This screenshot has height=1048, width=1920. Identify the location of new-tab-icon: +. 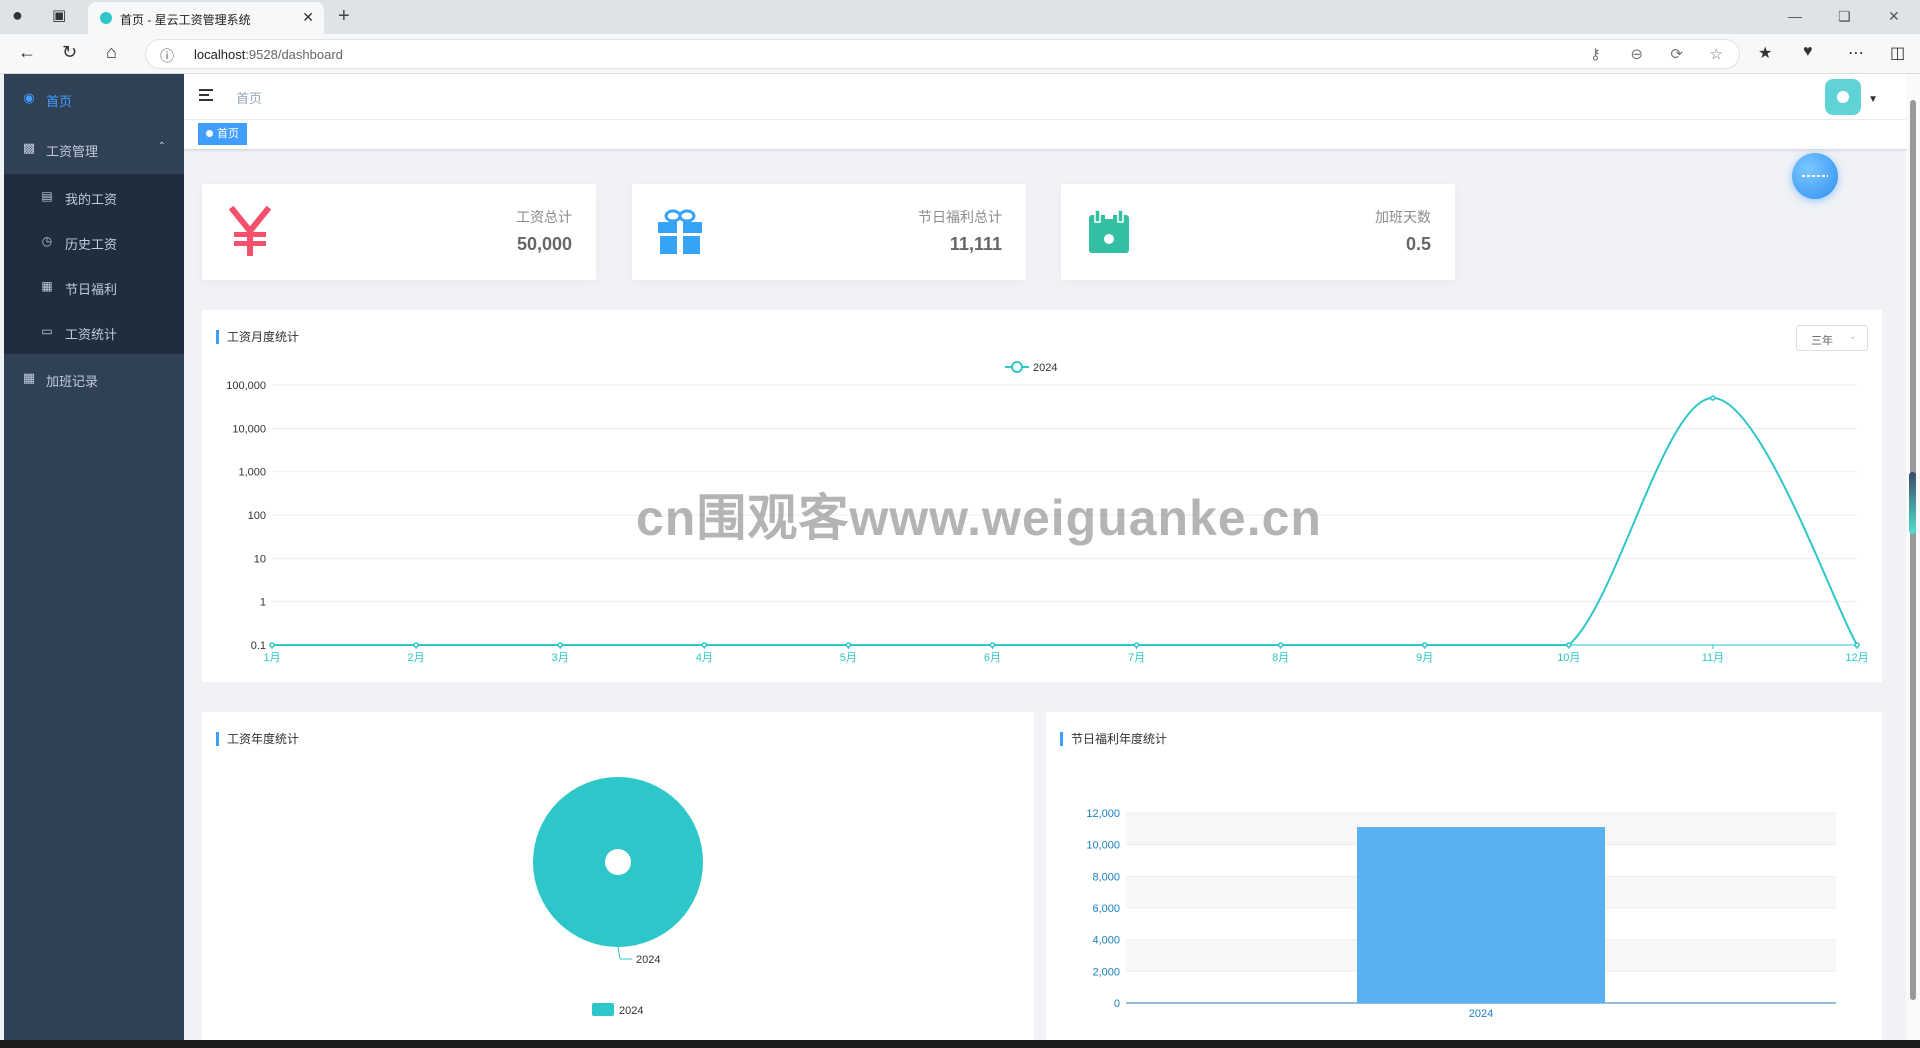
(344, 16).